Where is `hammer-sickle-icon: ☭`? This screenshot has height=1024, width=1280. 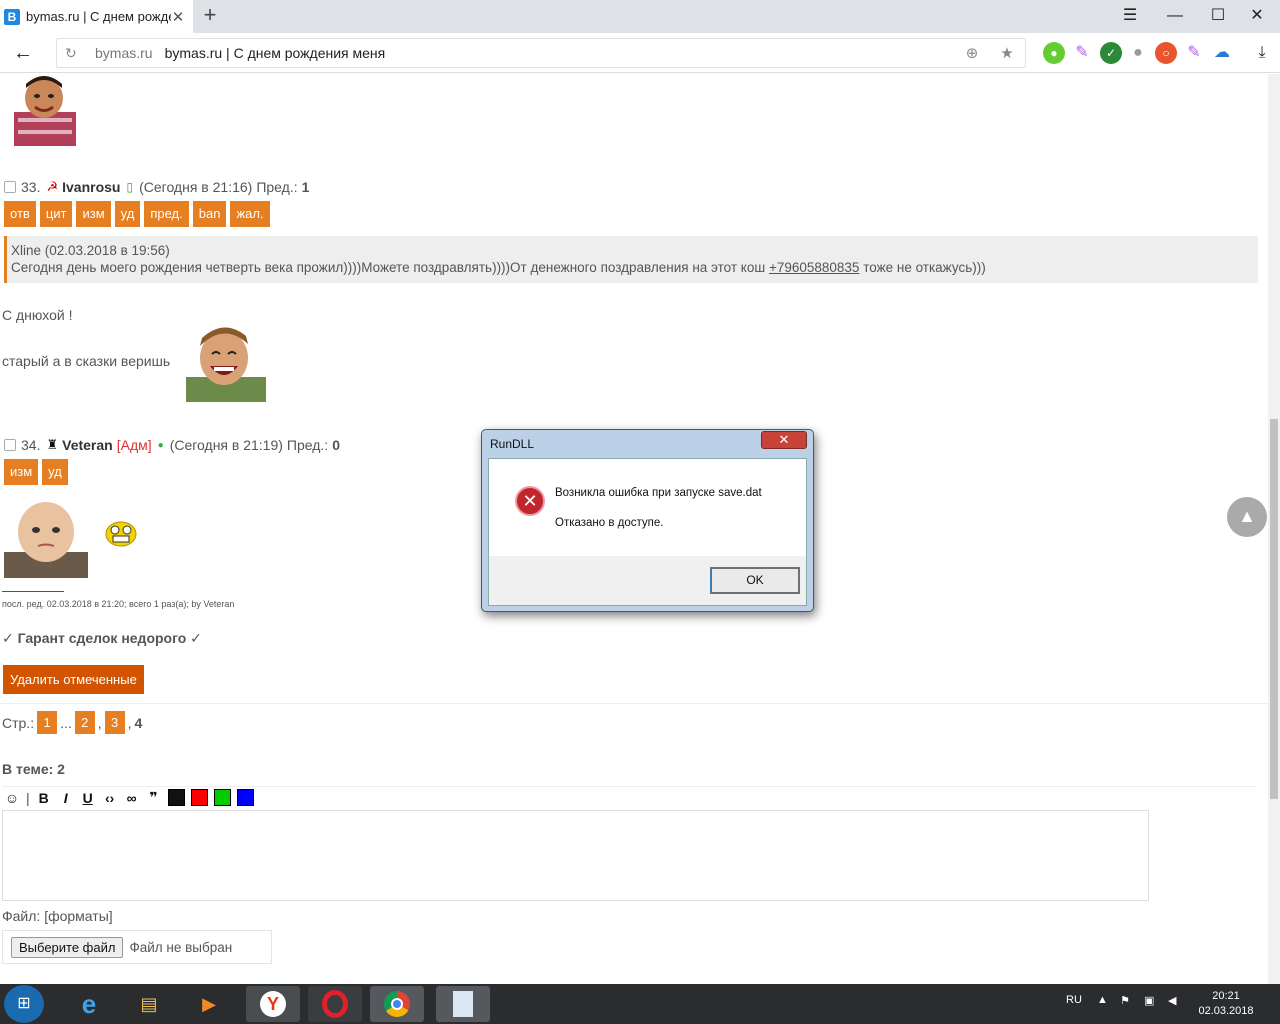 hammer-sickle-icon: ☭ is located at coordinates (52, 186).